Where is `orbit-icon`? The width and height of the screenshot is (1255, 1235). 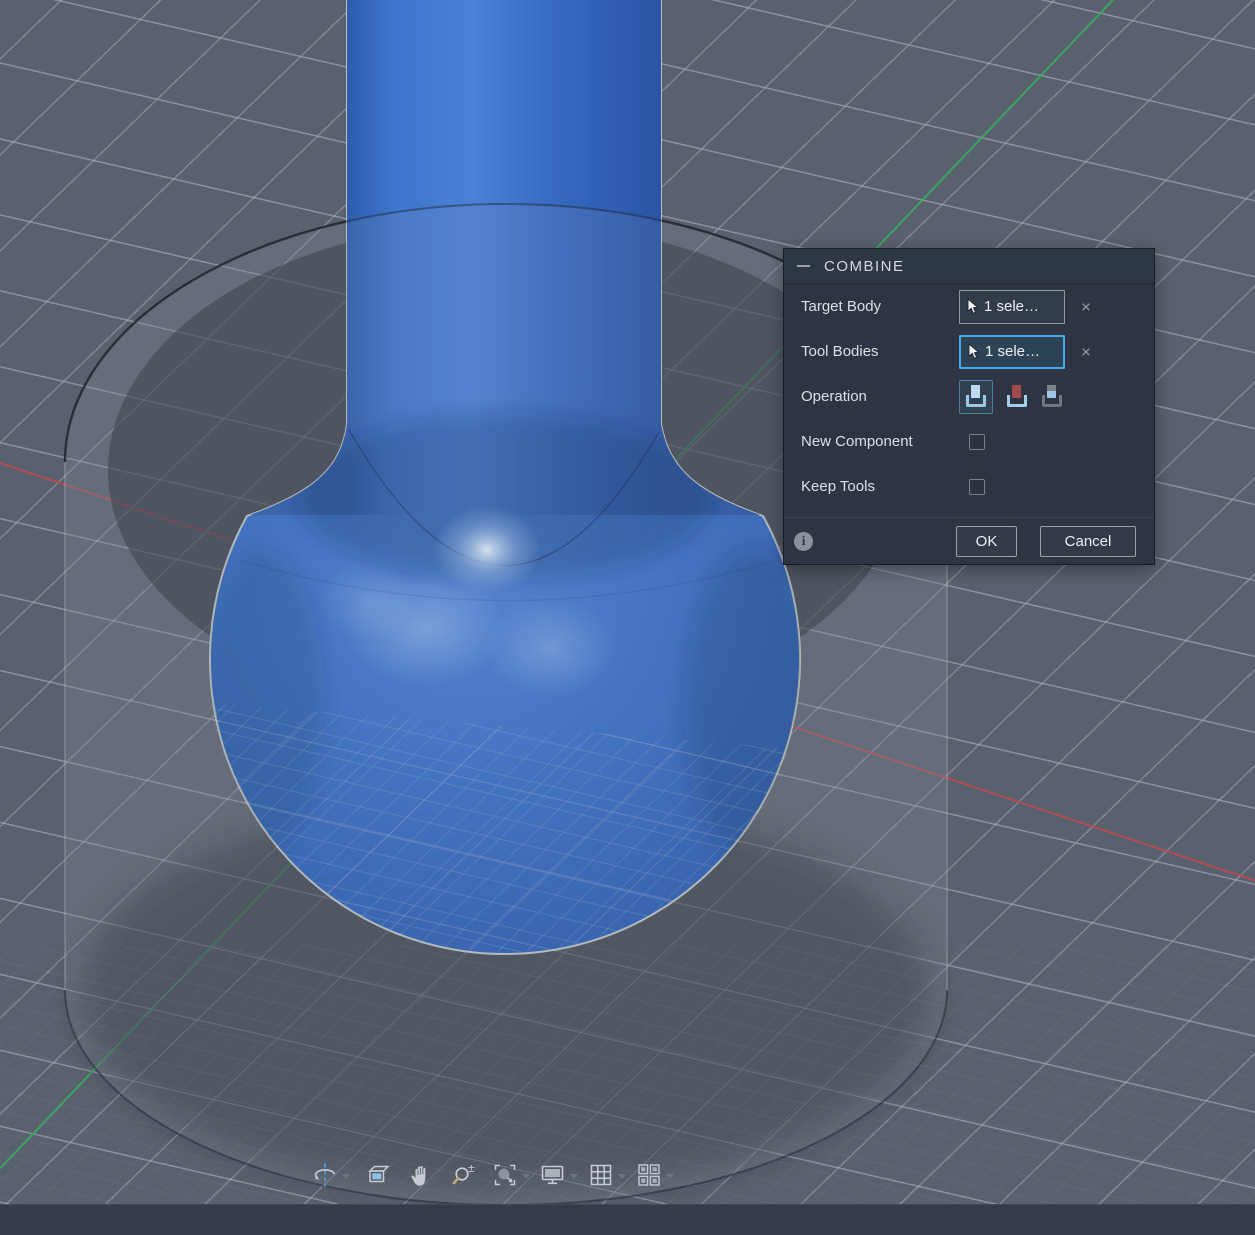
orbit-icon is located at coordinates (325, 1175).